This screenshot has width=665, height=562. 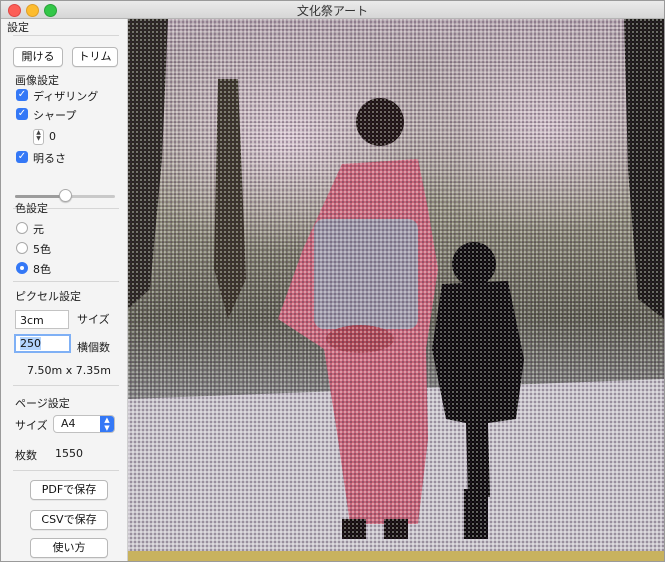 What do you see at coordinates (22, 114) in the screenshot?
I see `sharp-checkbox: ✓` at bounding box center [22, 114].